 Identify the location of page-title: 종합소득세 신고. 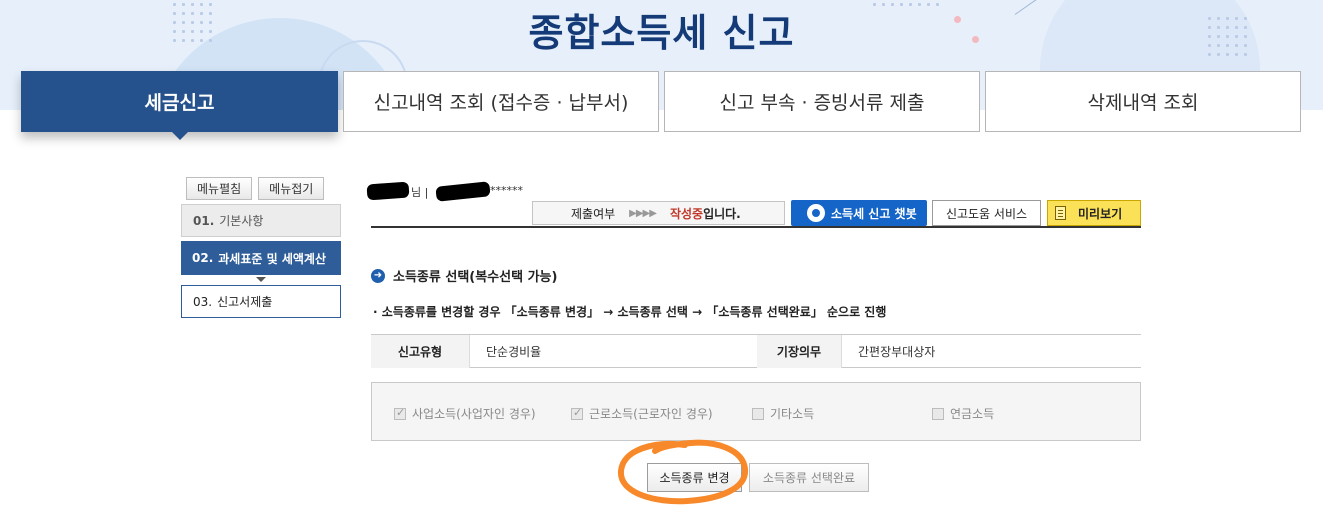
(661, 33).